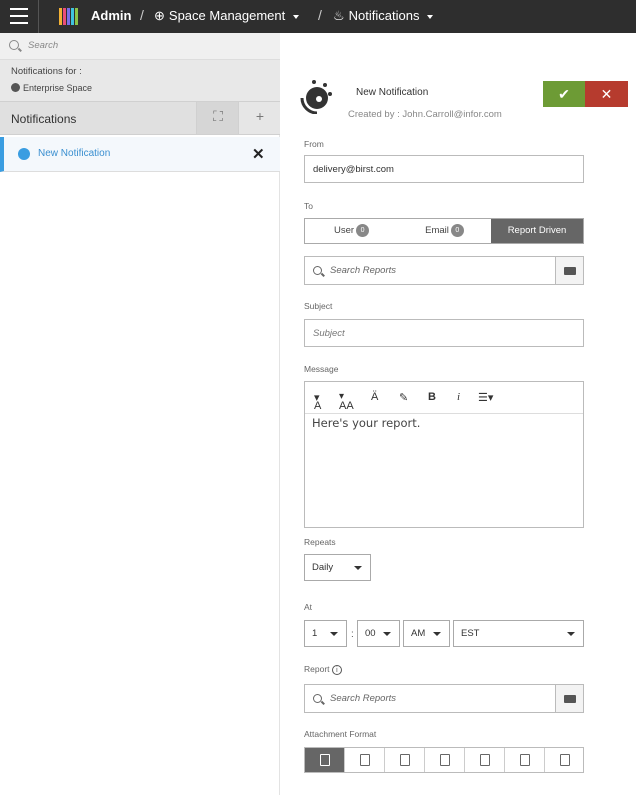 The width and height of the screenshot is (636, 795). What do you see at coordinates (58, 88) in the screenshot?
I see `space-name-label: Enterprise Space` at bounding box center [58, 88].